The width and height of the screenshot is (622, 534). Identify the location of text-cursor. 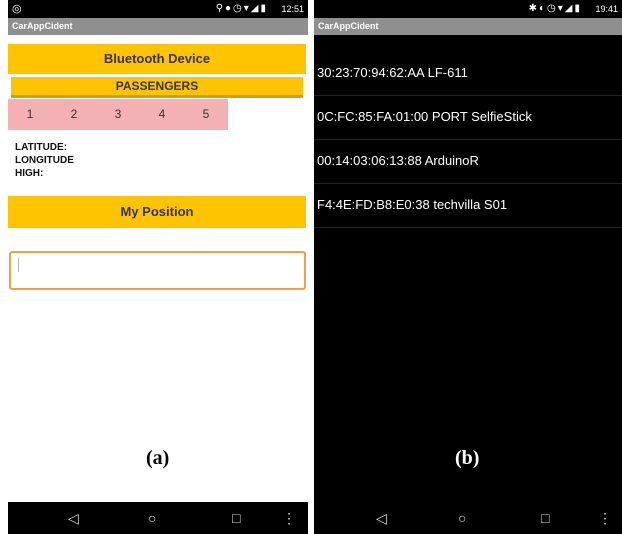
(18, 265).